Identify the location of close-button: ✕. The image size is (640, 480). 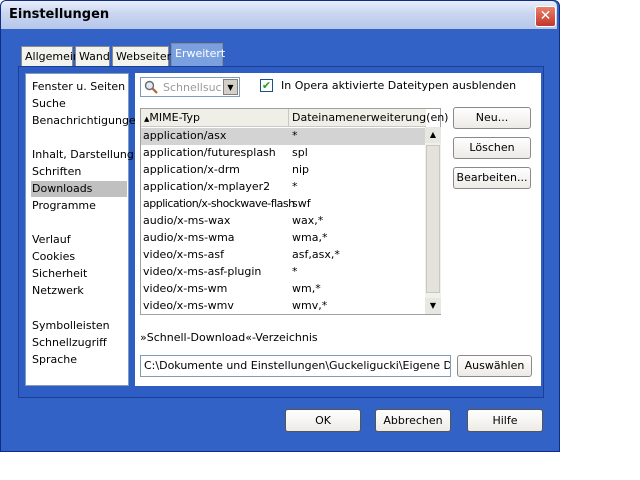
(545, 16).